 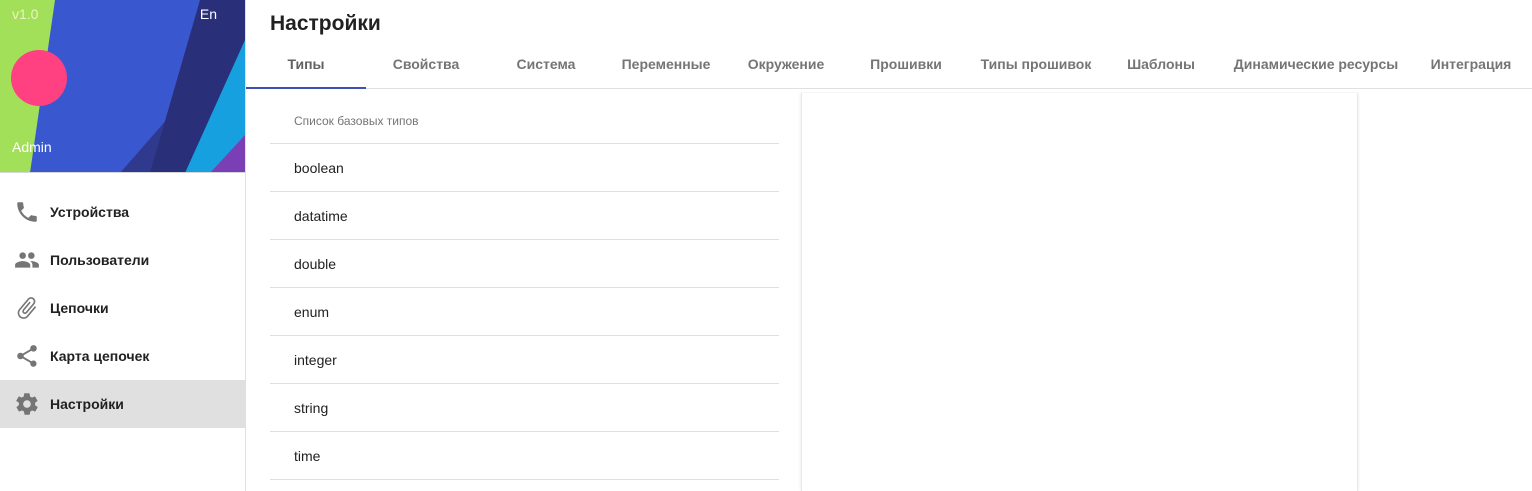 I want to click on gear-icon, so click(x=27, y=404).